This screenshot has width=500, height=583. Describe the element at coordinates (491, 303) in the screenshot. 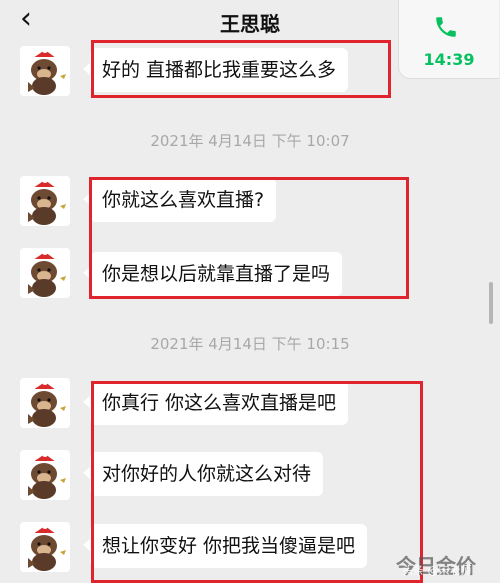

I see `scrollbar` at that location.